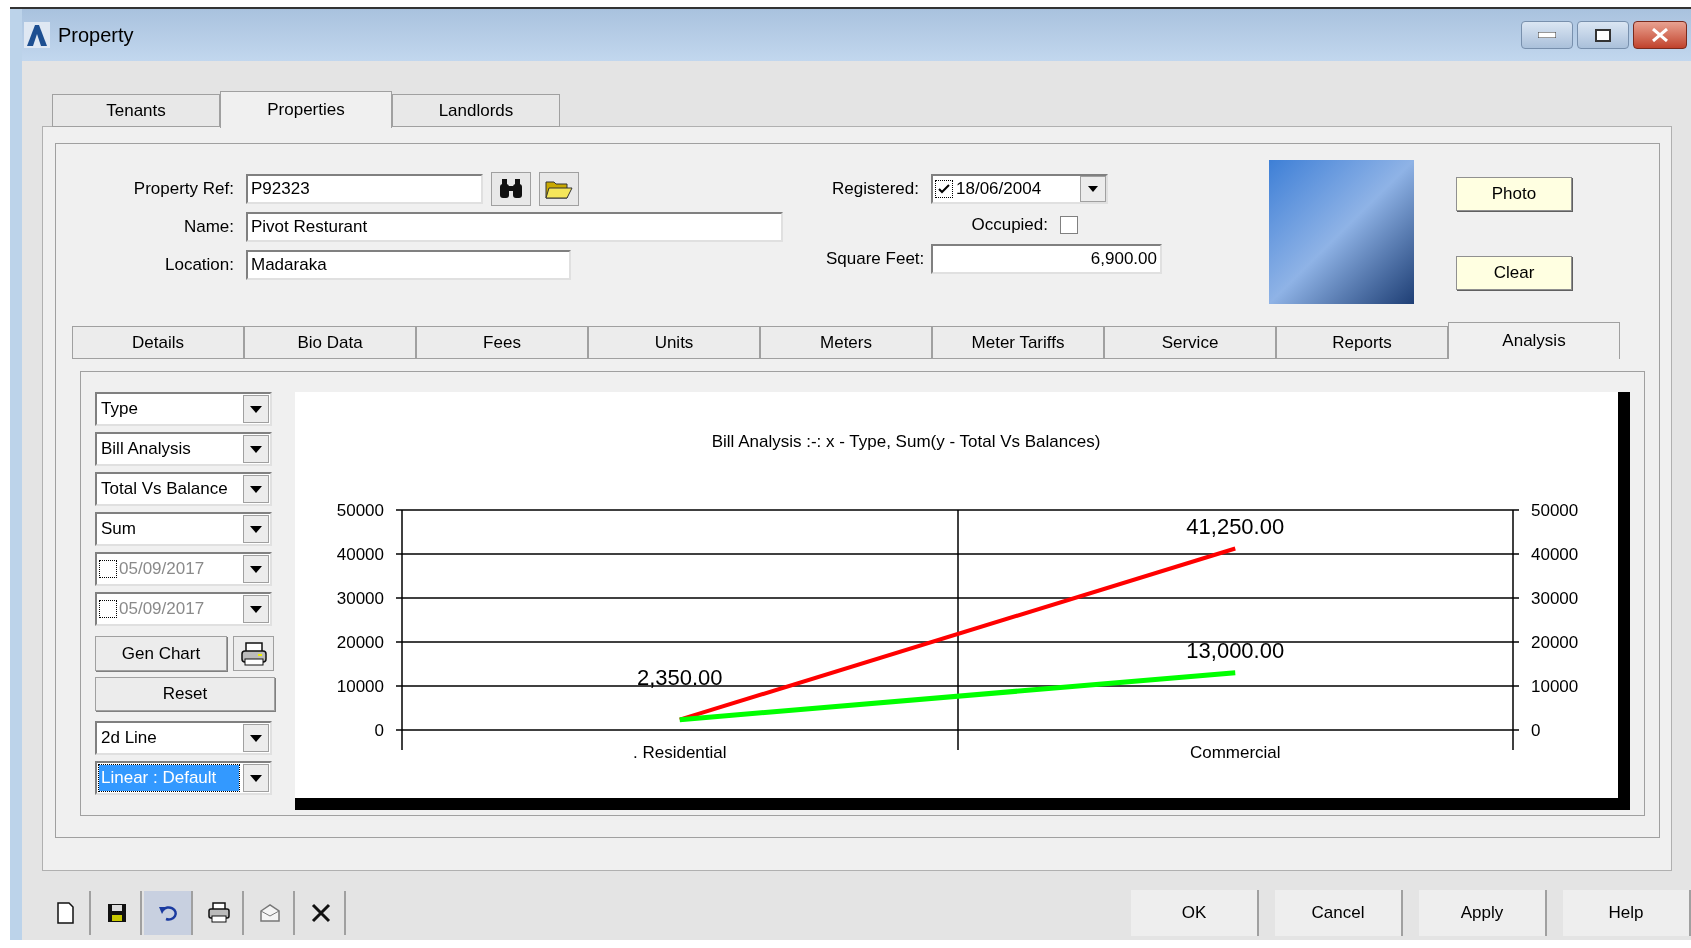 The width and height of the screenshot is (1691, 948). I want to click on gen-chart-button: Gen Chart, so click(161, 653).